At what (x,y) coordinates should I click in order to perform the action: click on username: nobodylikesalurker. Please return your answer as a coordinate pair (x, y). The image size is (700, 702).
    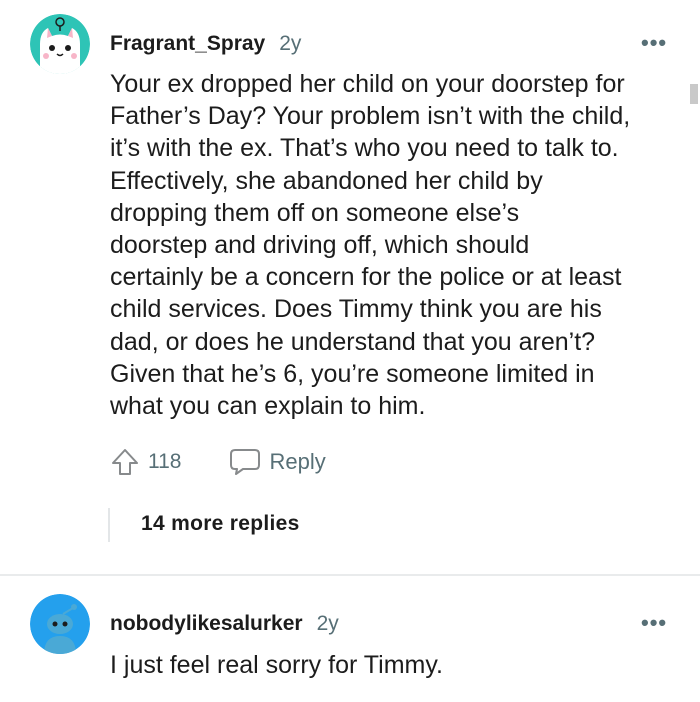
    Looking at the image, I should click on (206, 624).